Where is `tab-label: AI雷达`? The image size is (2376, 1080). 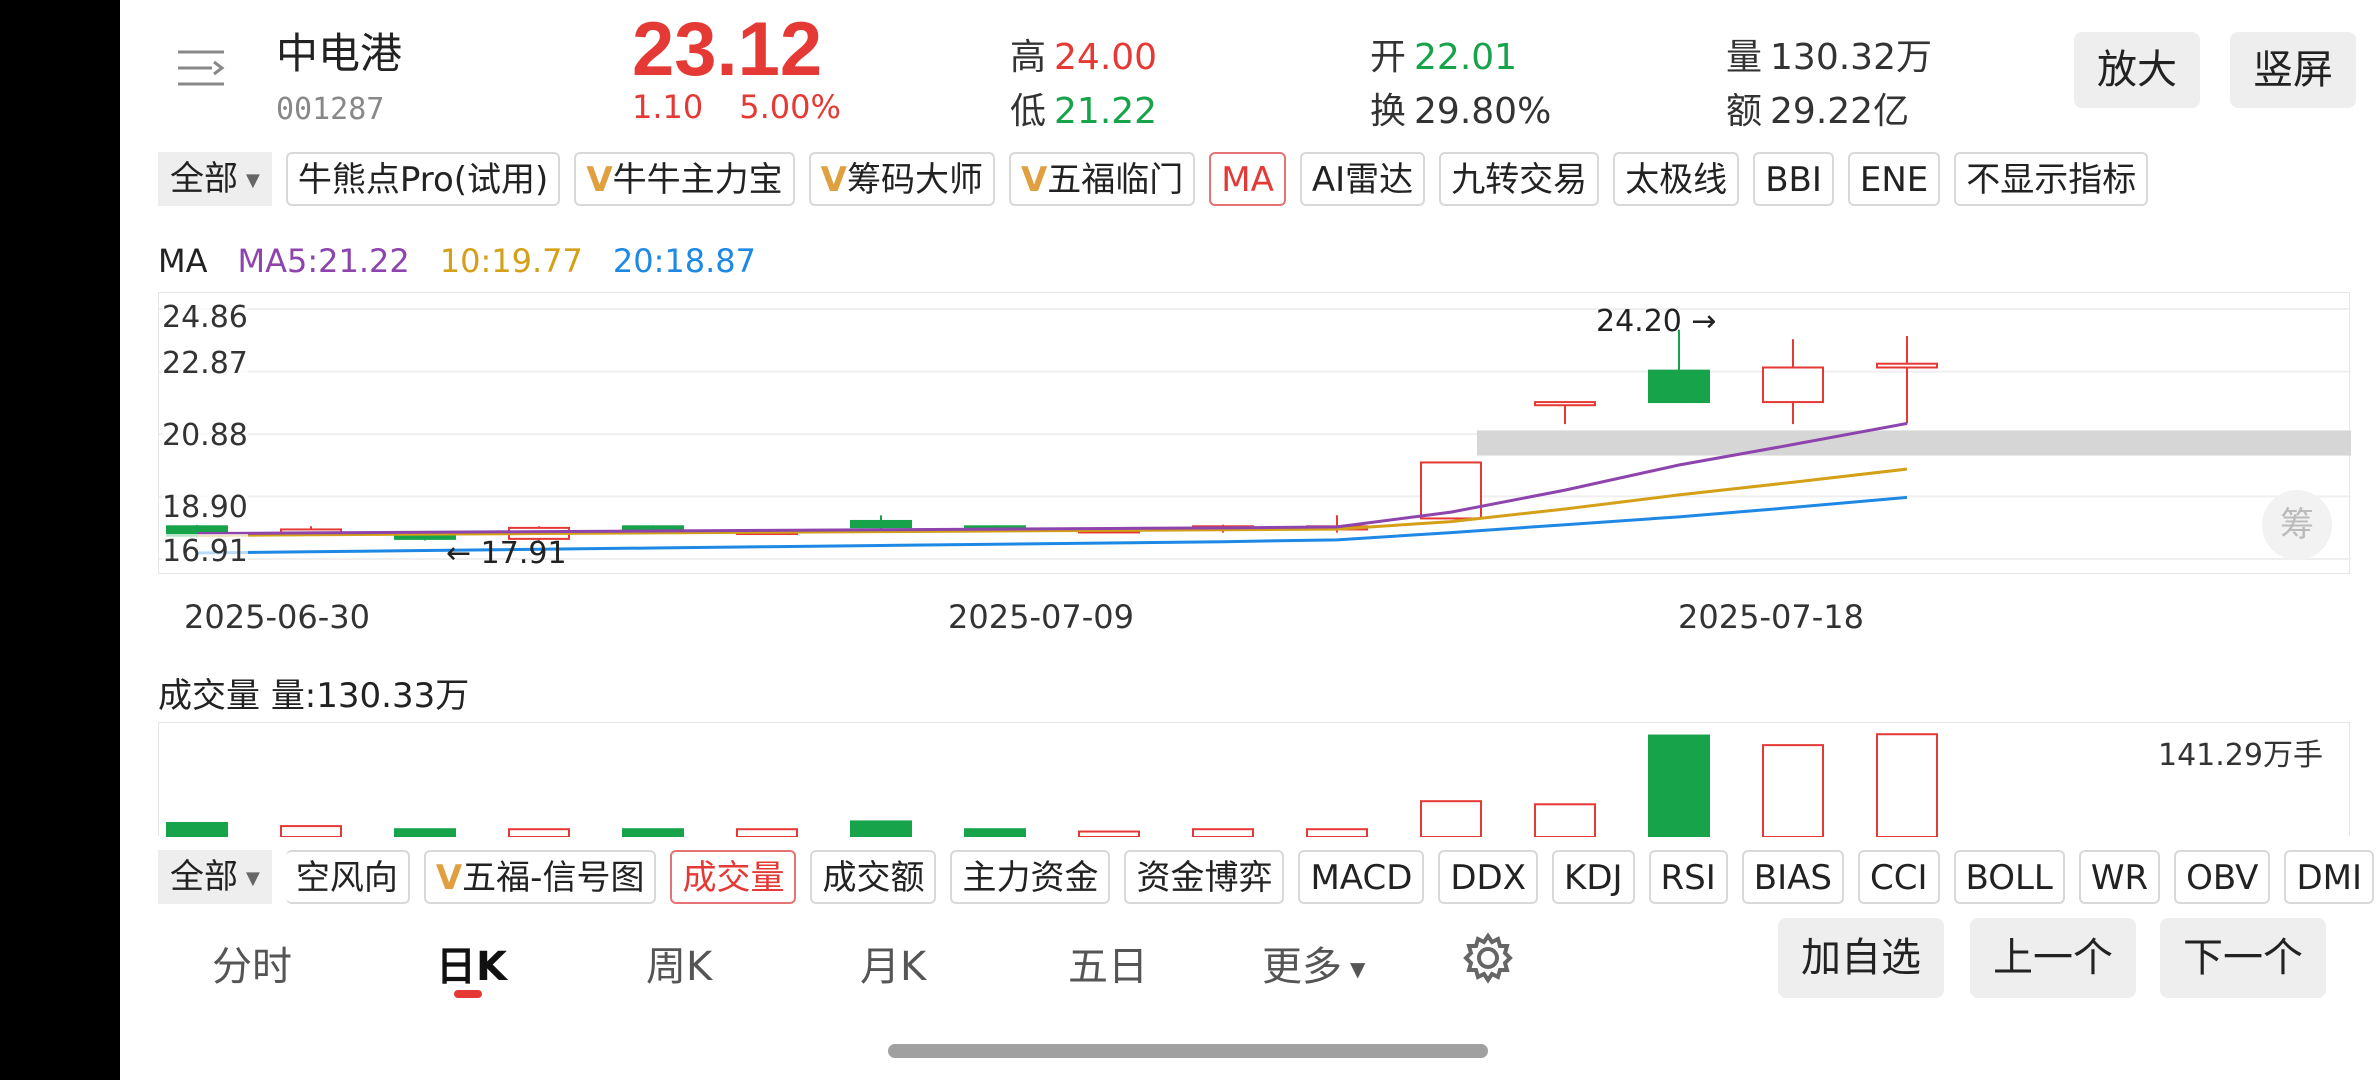
tab-label: AI雷达 is located at coordinates (1362, 180).